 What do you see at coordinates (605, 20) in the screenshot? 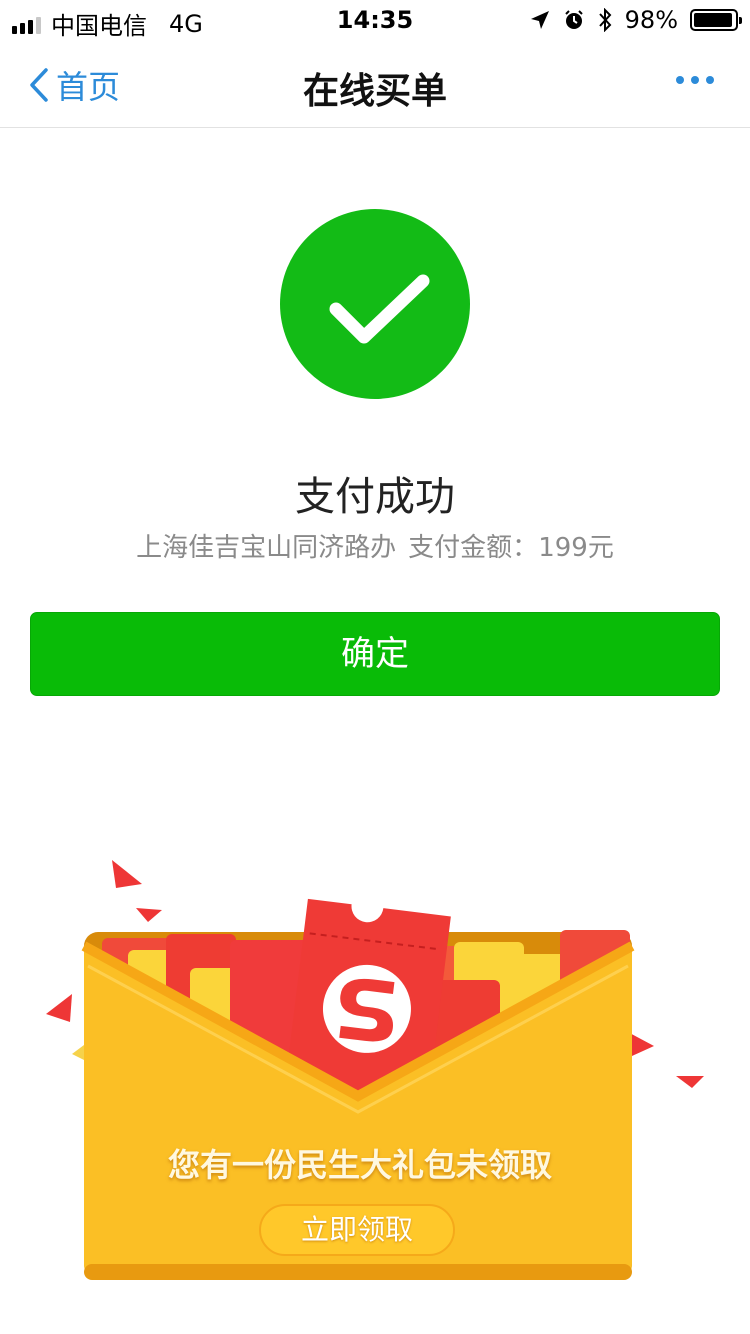
I see `bluetooth-icon` at bounding box center [605, 20].